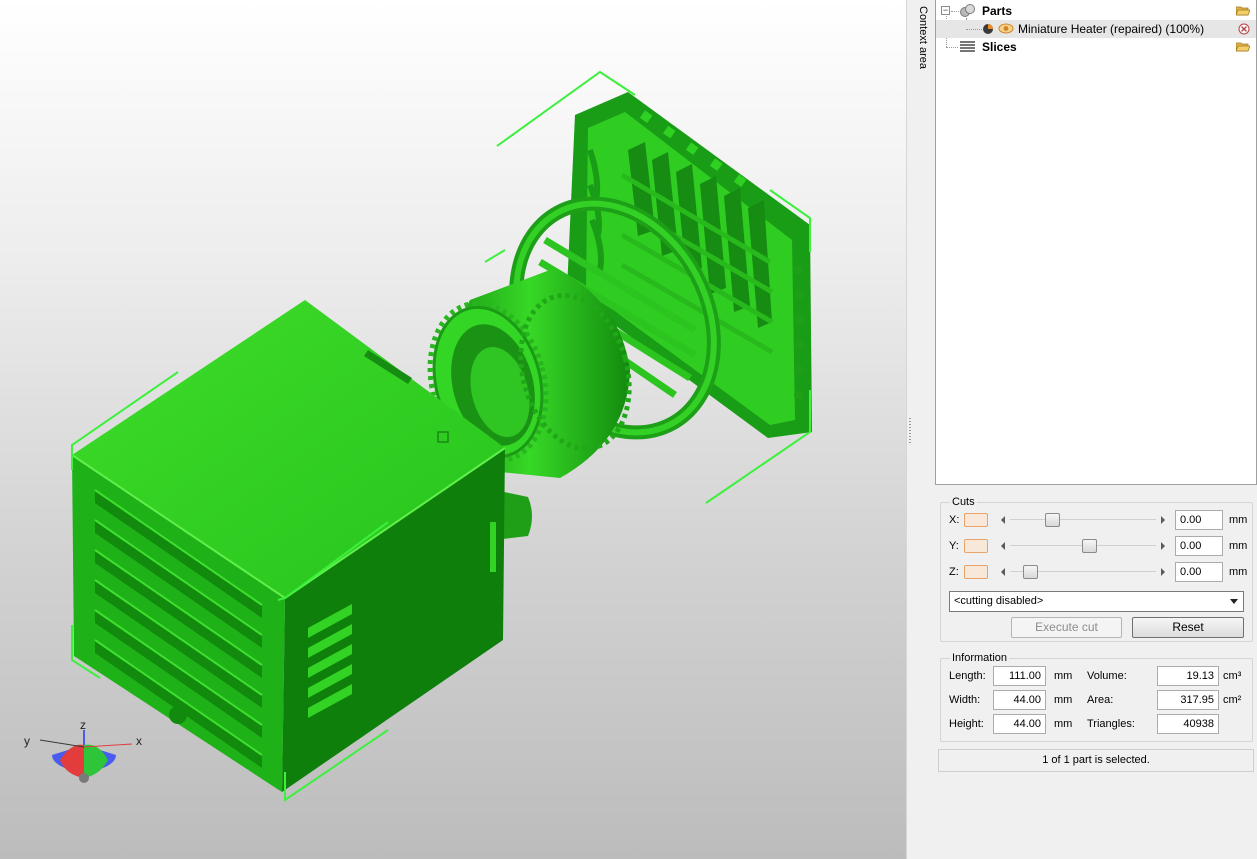 Image resolution: width=1257 pixels, height=859 pixels. I want to click on cuts-title: Cuts, so click(963, 502).